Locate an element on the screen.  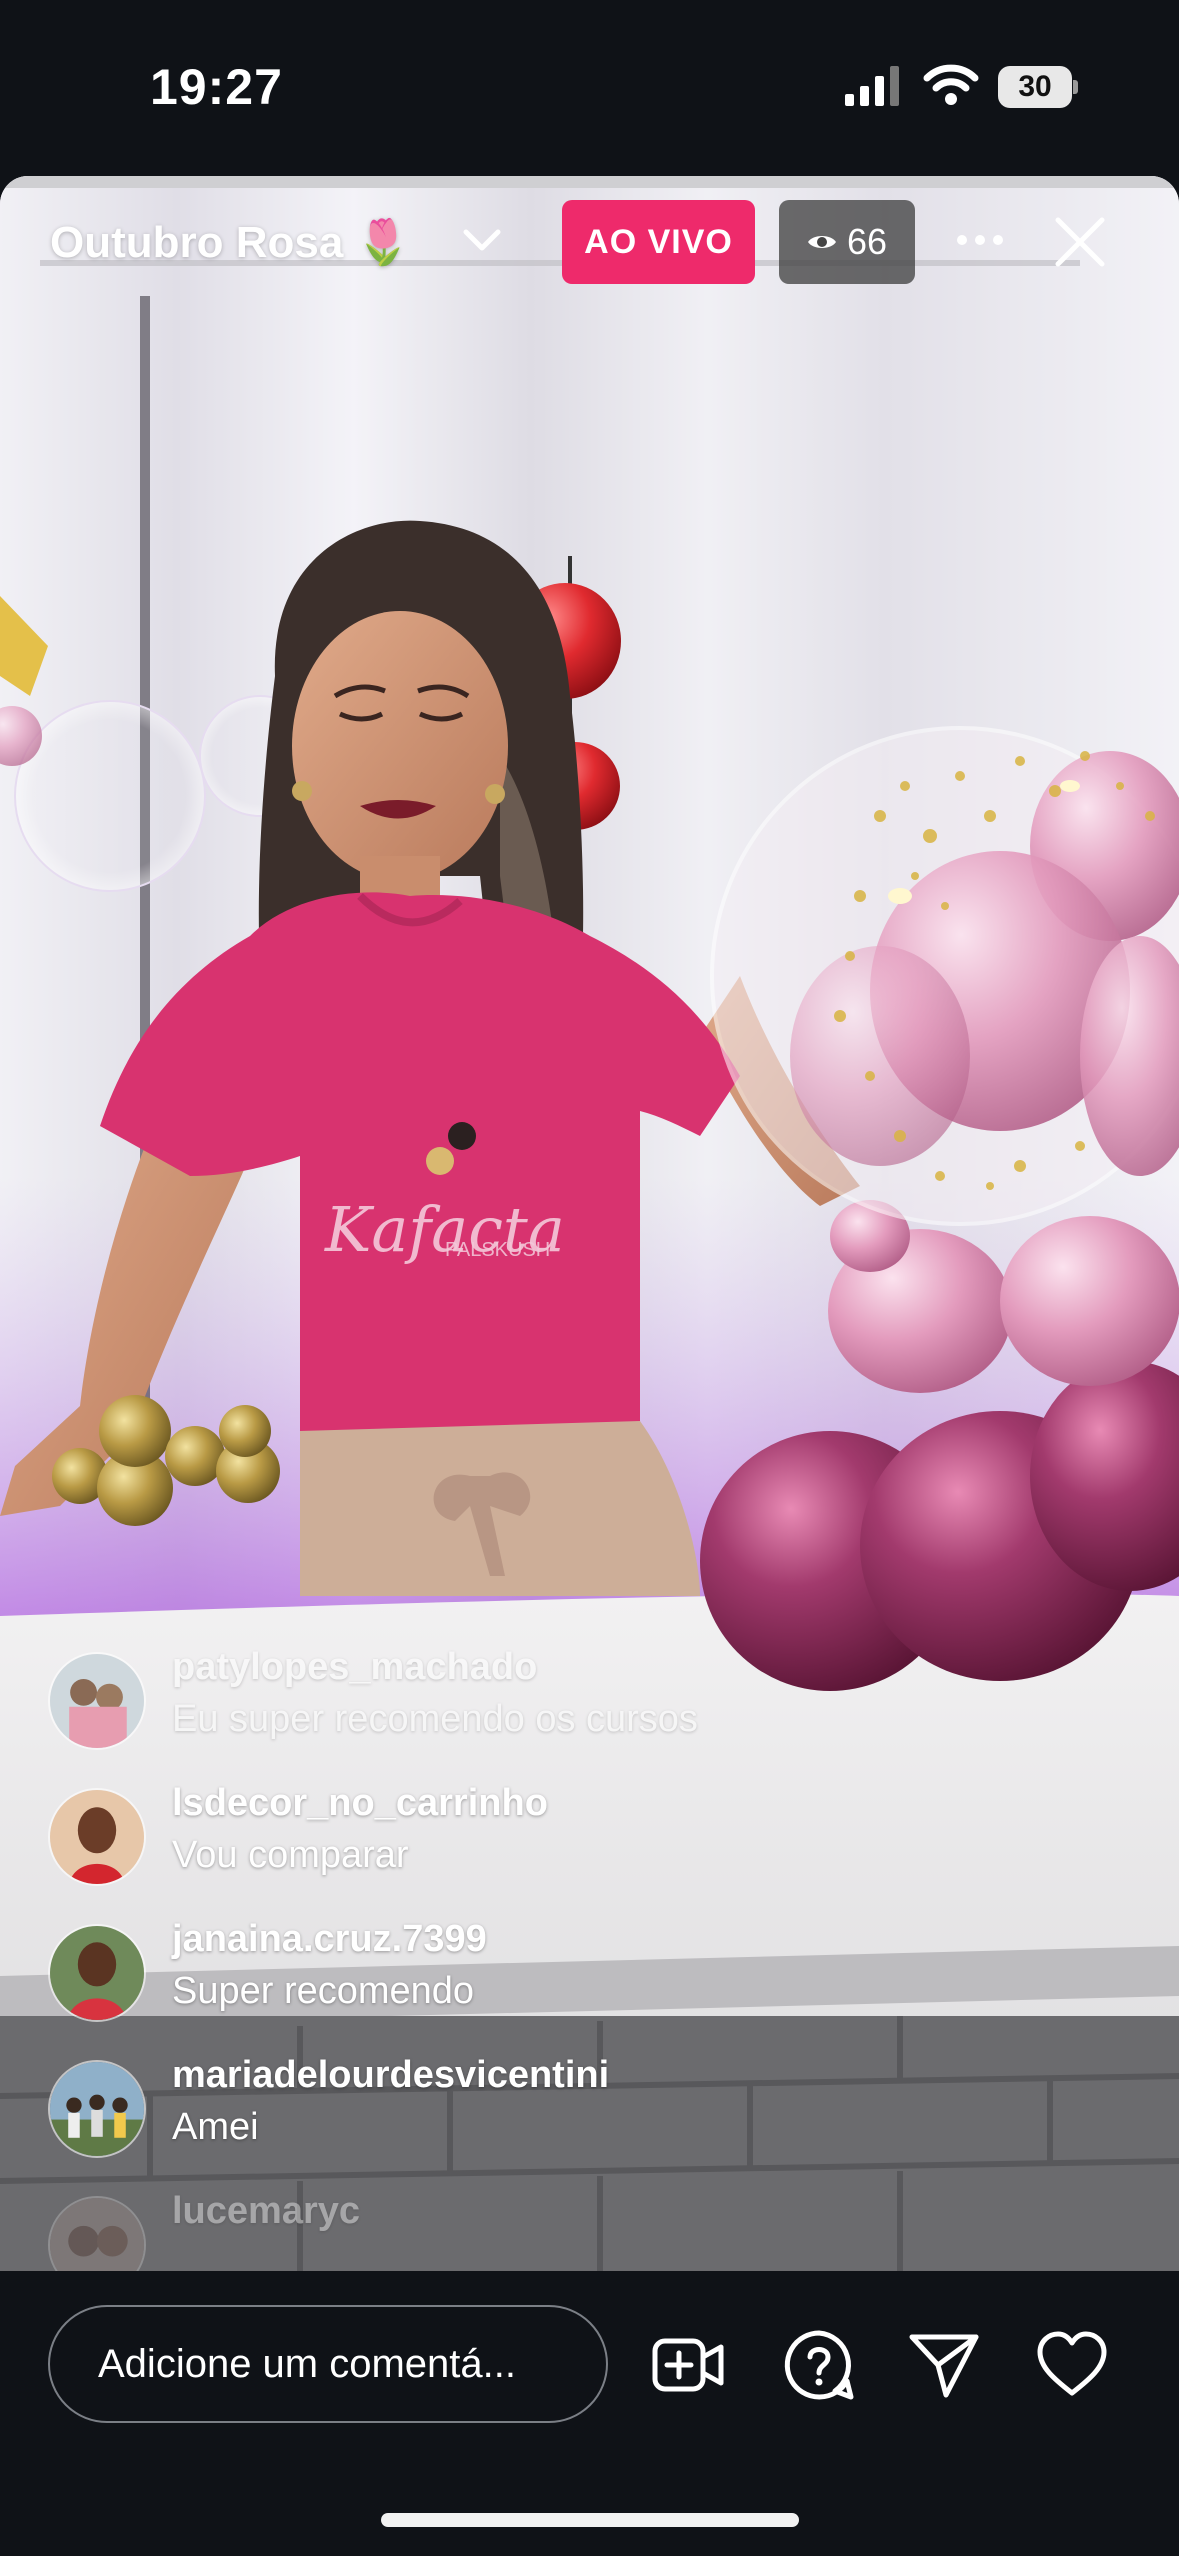
add-guest-icon is located at coordinates (688, 2365).